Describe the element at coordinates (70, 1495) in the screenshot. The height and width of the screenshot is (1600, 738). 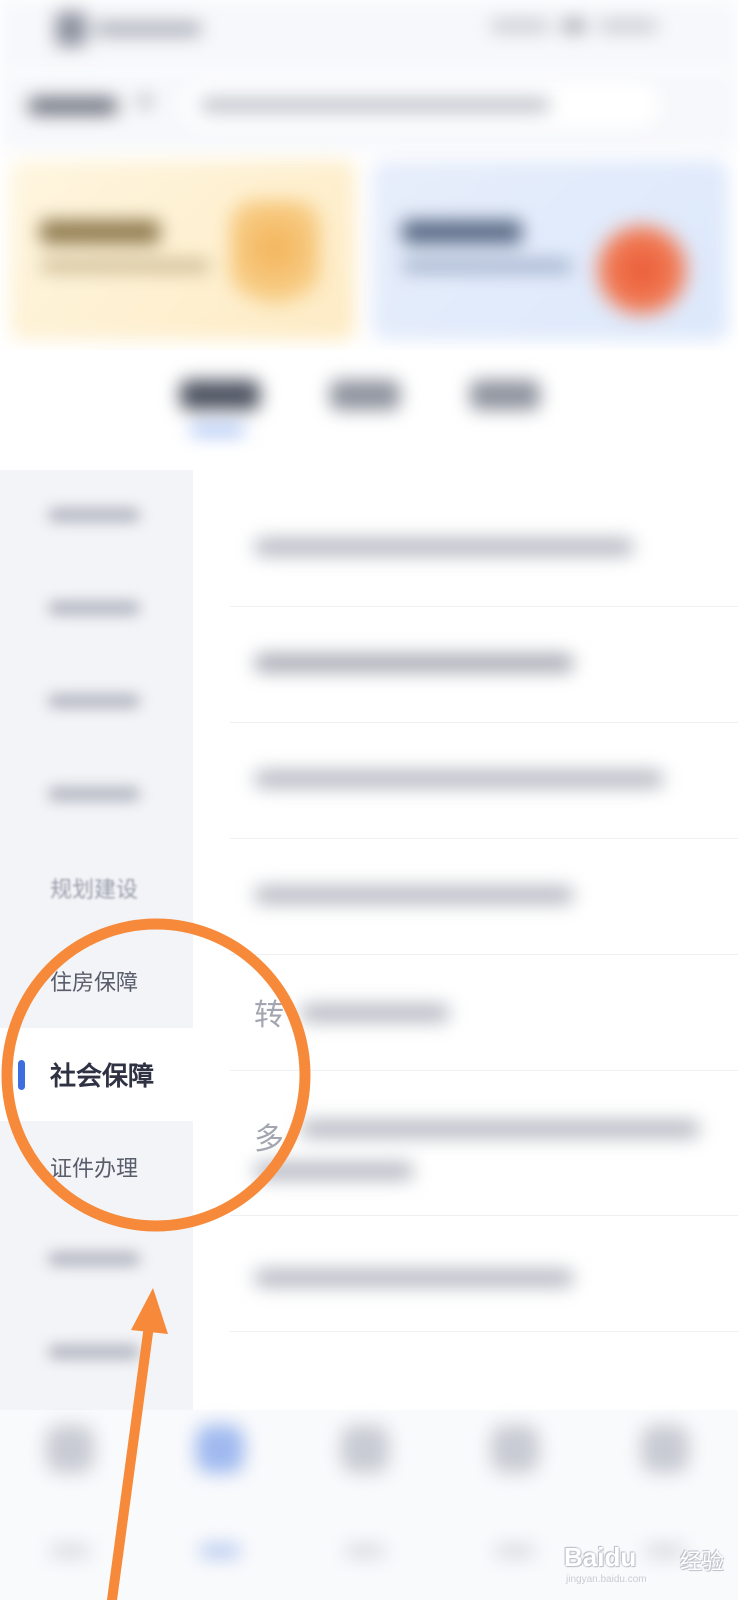
I see `nav-item-home` at that location.